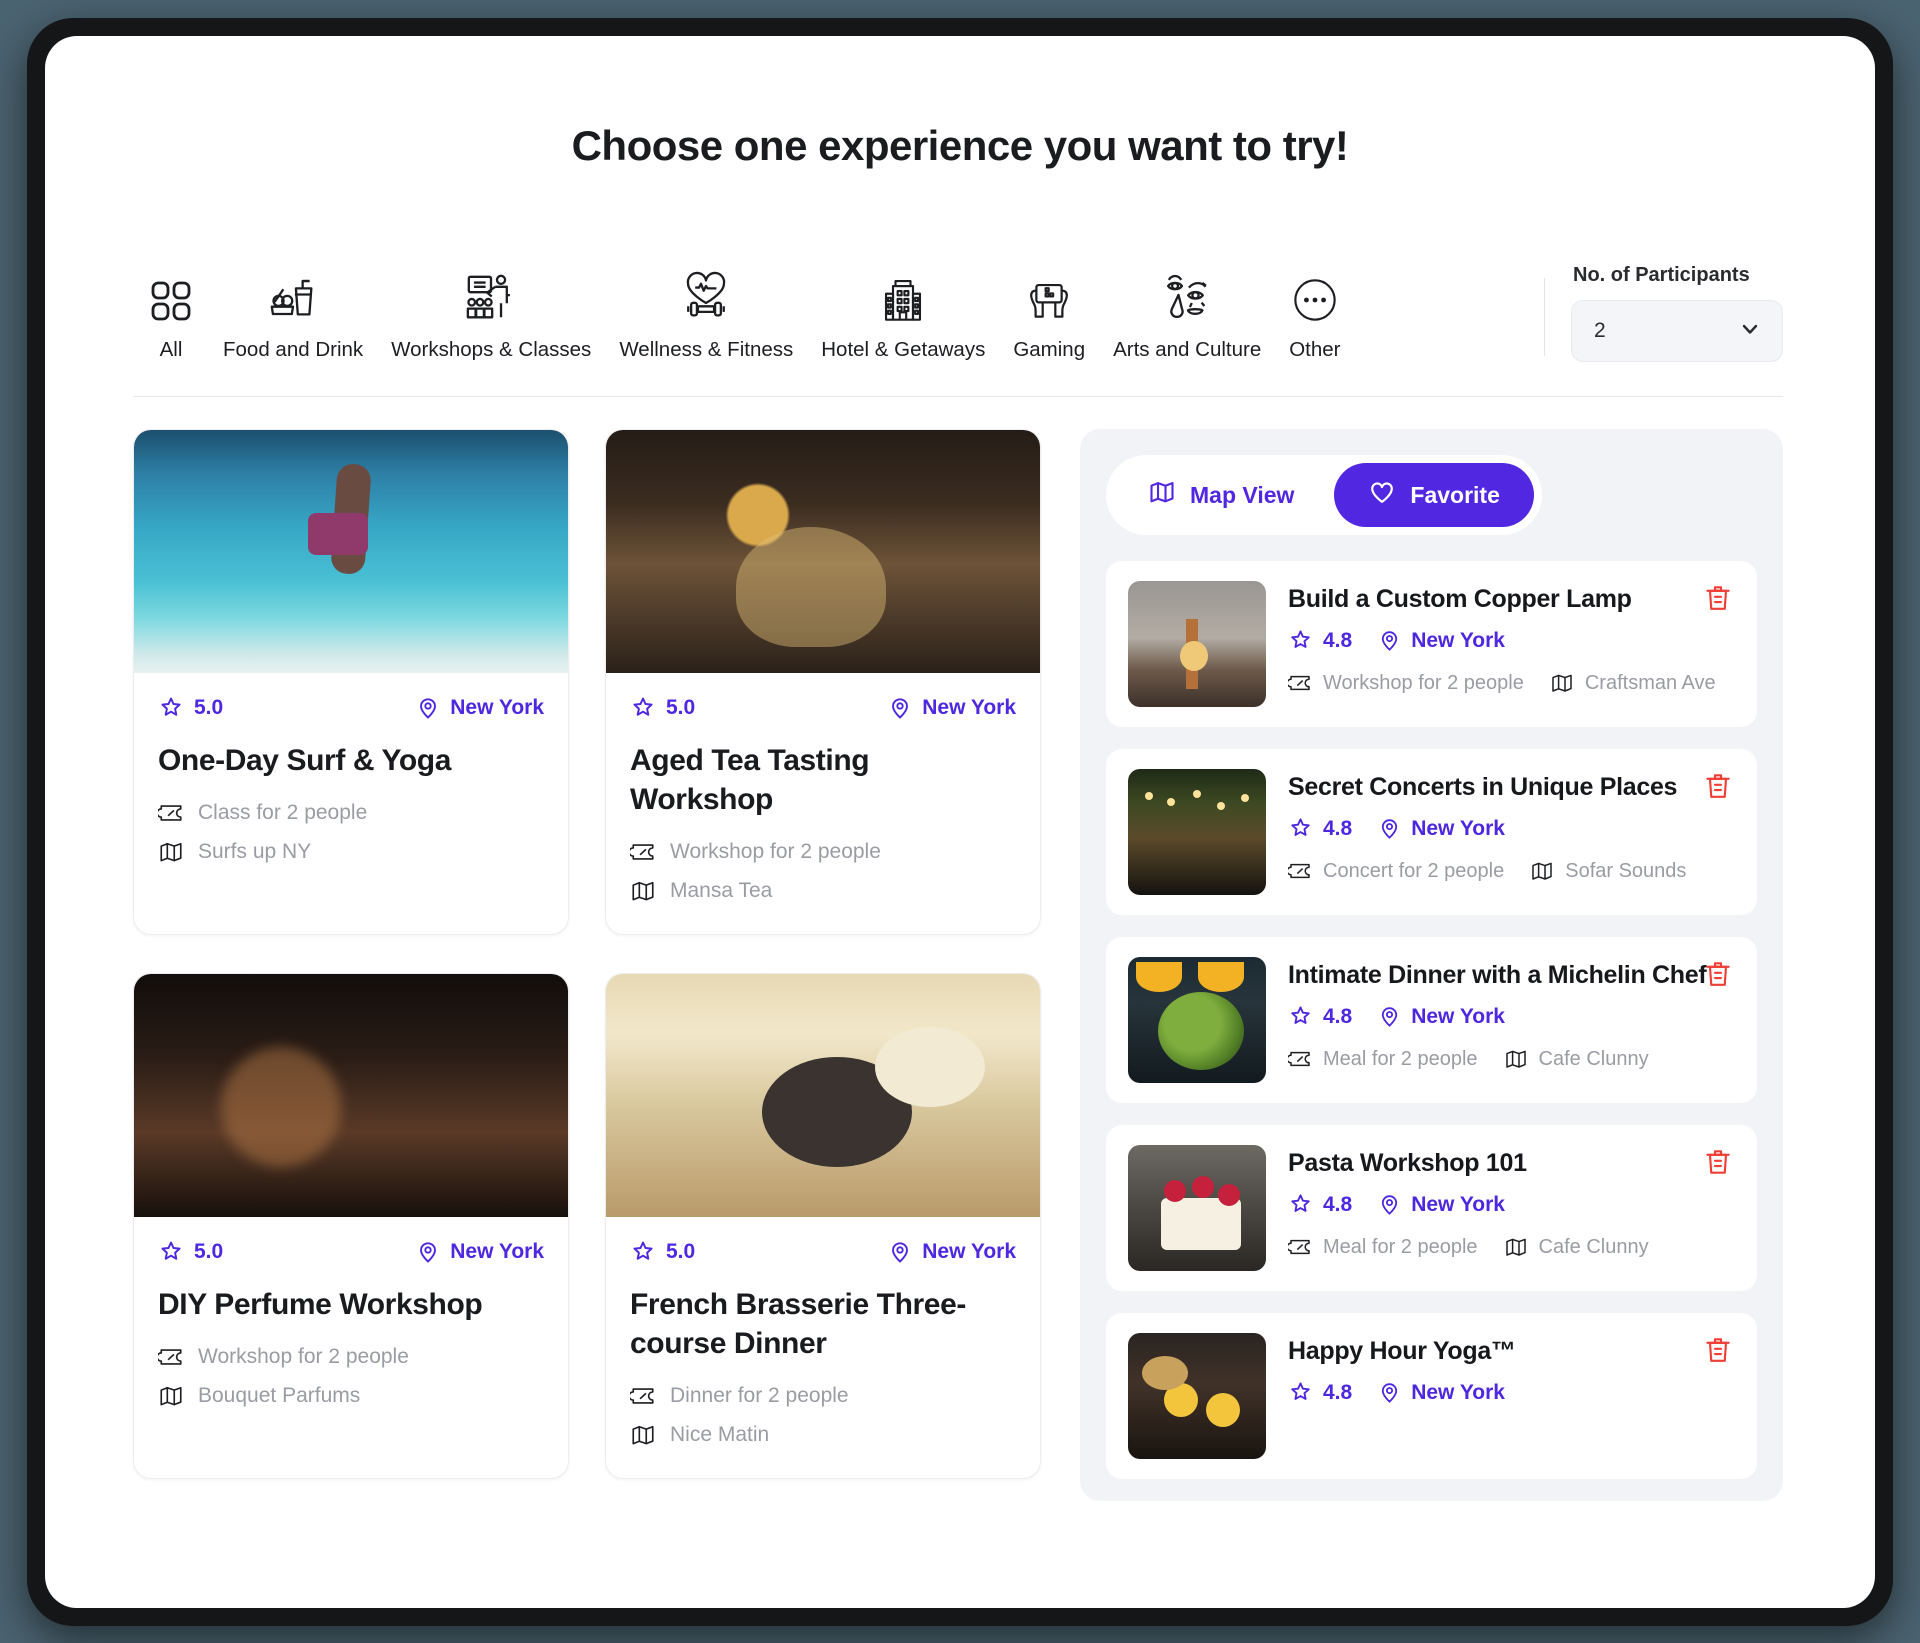 The image size is (1920, 1643). Describe the element at coordinates (1400, 1058) in the screenshot. I see `favorite-type-value: Meal for 2 people` at that location.